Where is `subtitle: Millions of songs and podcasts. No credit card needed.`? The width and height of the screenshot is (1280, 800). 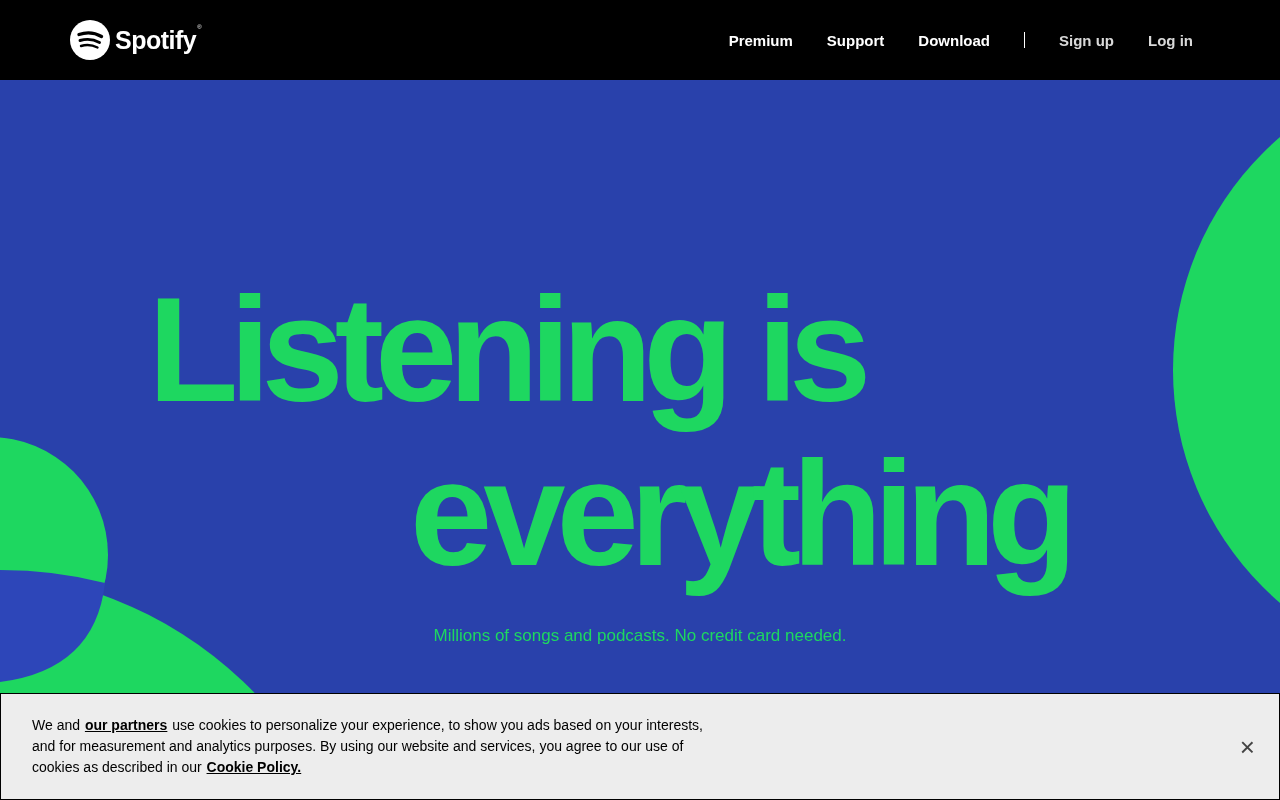 subtitle: Millions of songs and podcasts. No credit card needed. is located at coordinates (640, 636).